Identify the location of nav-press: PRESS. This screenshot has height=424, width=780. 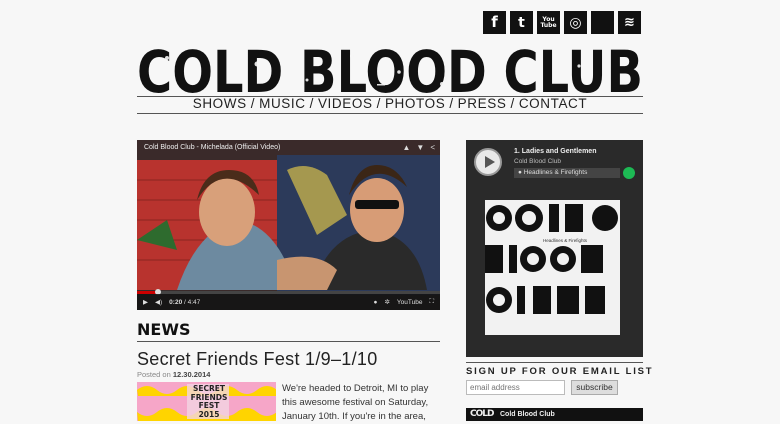
(482, 103).